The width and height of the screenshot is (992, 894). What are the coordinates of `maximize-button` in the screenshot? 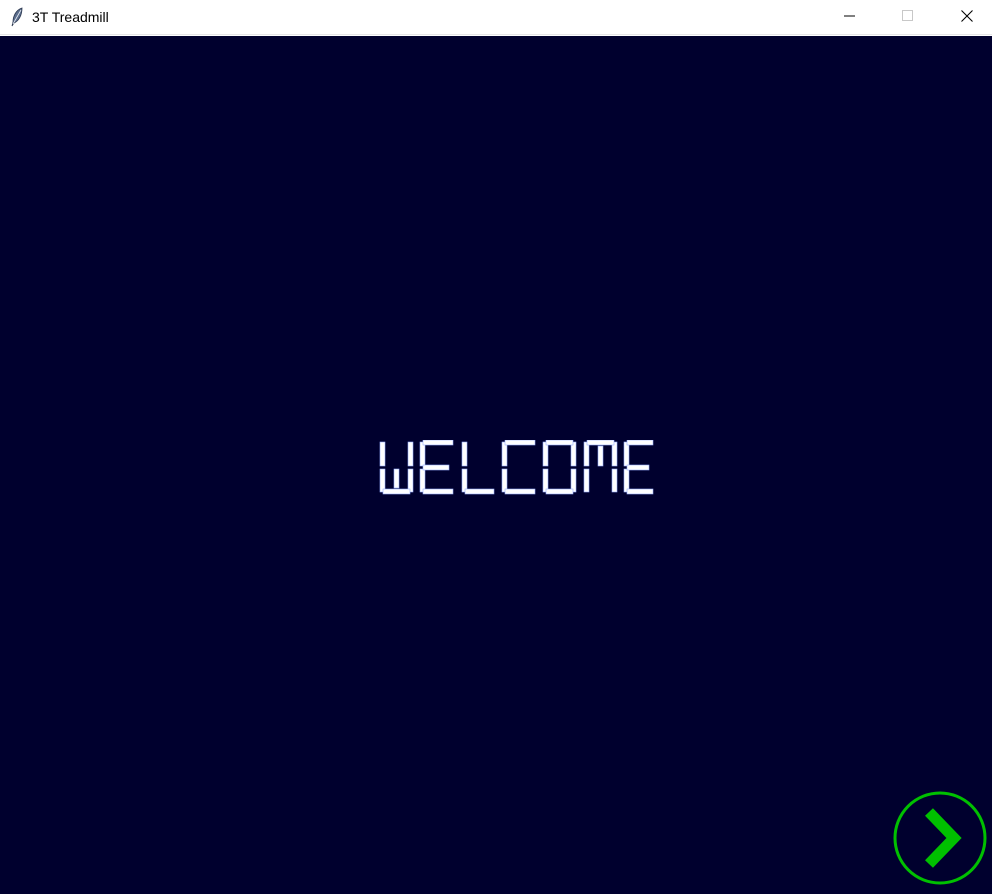 It's located at (908, 17).